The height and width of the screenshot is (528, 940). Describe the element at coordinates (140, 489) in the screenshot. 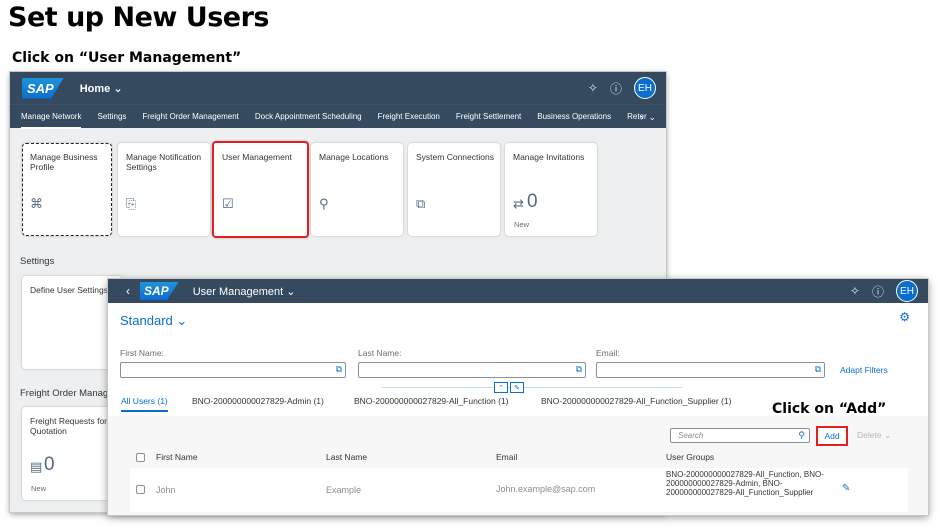

I see `row-checkbox` at that location.